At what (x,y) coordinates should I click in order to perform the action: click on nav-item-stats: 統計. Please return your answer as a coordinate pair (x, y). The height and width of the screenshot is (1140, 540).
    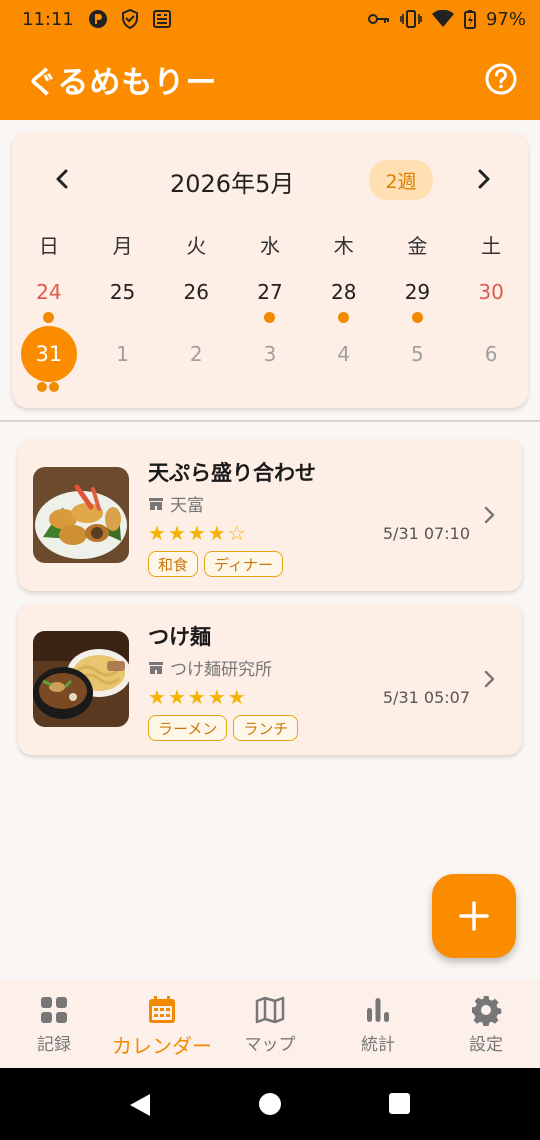
    Looking at the image, I should click on (378, 1024).